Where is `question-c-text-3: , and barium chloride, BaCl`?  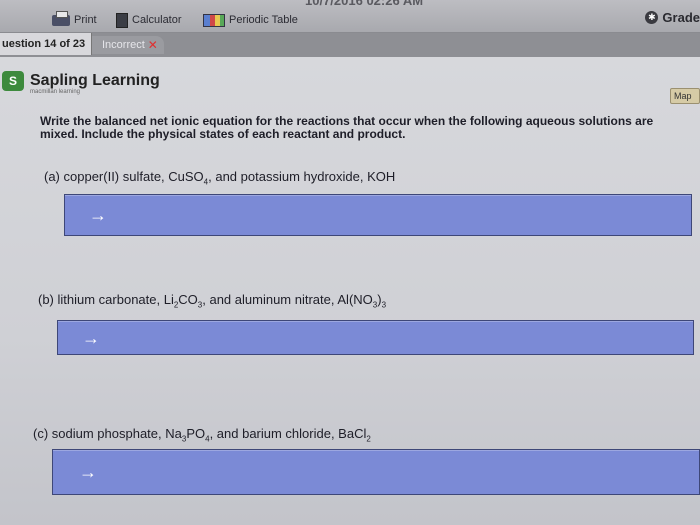 question-c-text-3: , and barium chloride, BaCl is located at coordinates (288, 433).